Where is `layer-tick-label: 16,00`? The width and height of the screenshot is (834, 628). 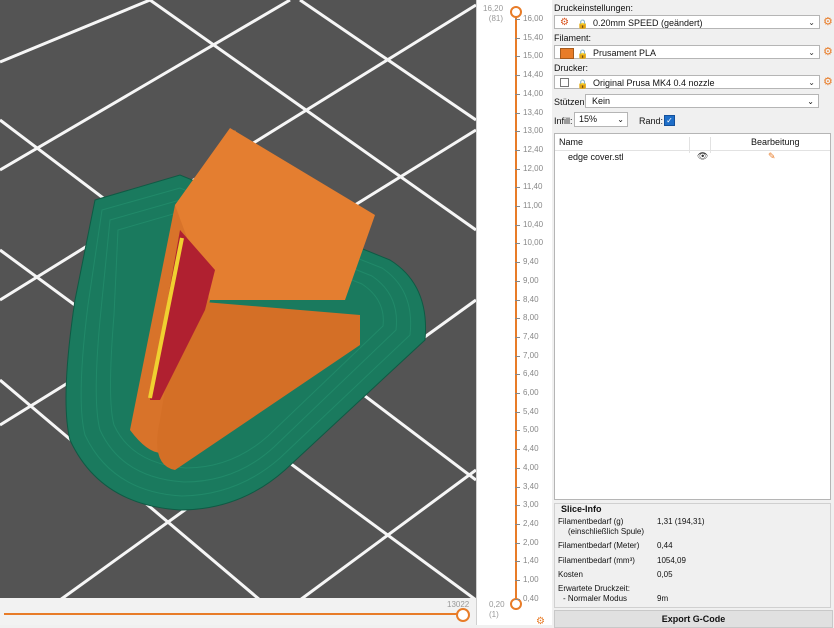 layer-tick-label: 16,00 is located at coordinates (529, 18).